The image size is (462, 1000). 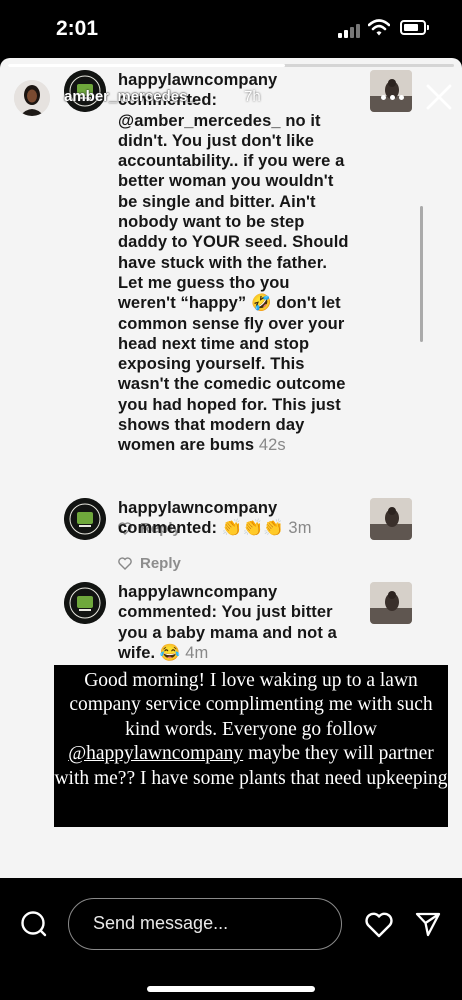 I want to click on heart-icon, so click(x=379, y=925).